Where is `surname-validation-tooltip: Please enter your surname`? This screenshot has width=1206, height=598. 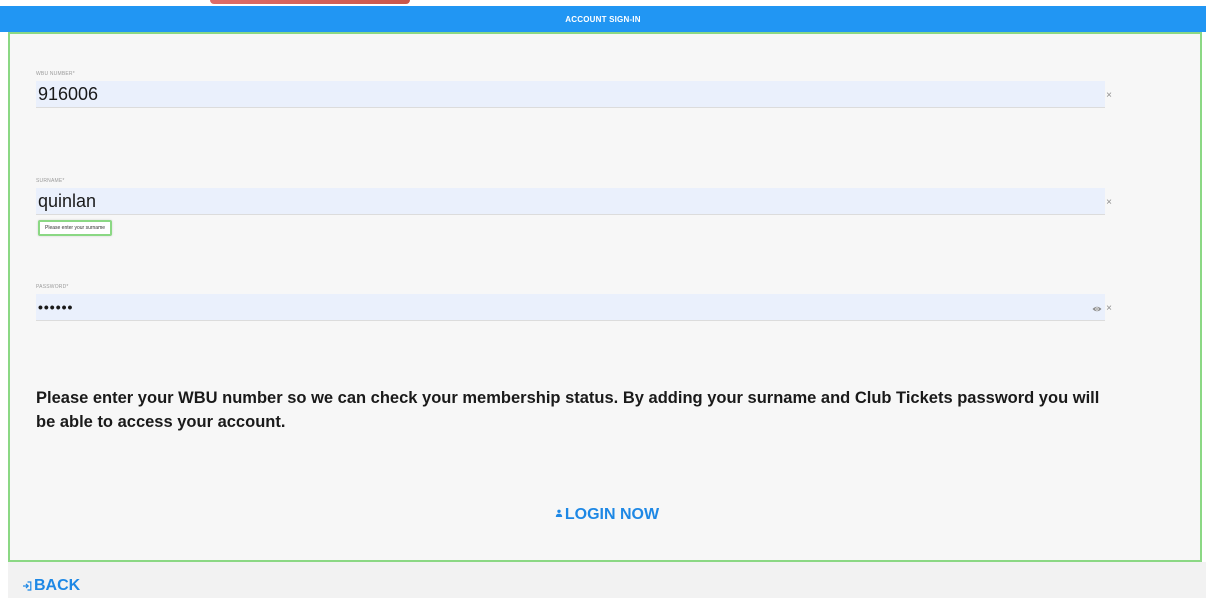
surname-validation-tooltip: Please enter your surname is located at coordinates (75, 228).